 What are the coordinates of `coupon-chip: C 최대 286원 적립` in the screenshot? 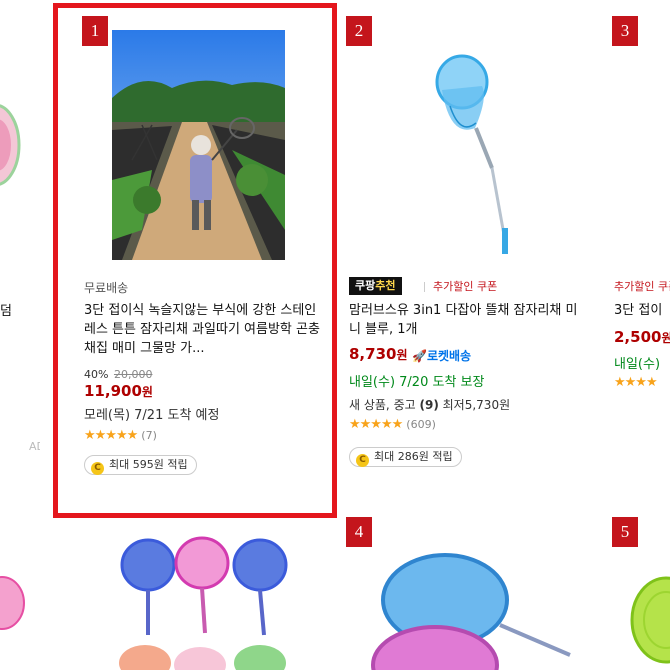 It's located at (405, 457).